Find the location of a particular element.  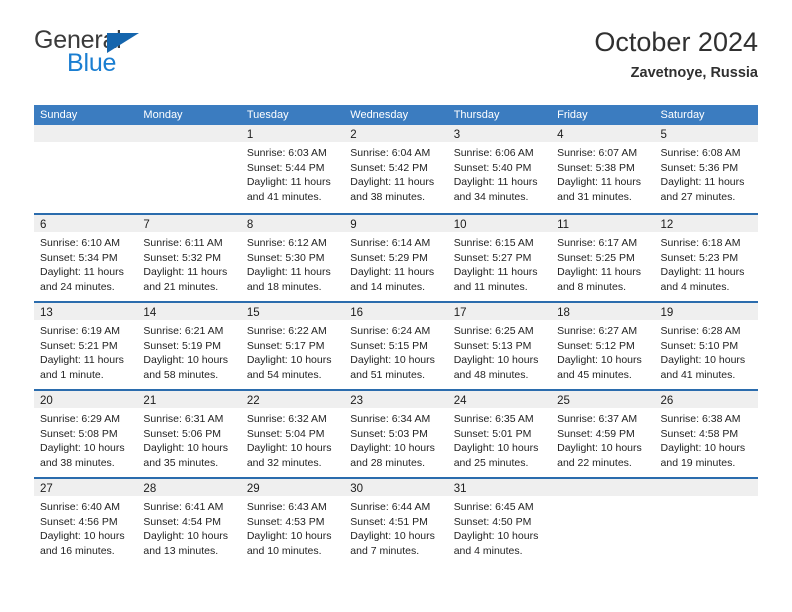

day-number-strip: 4 is located at coordinates (603, 133).